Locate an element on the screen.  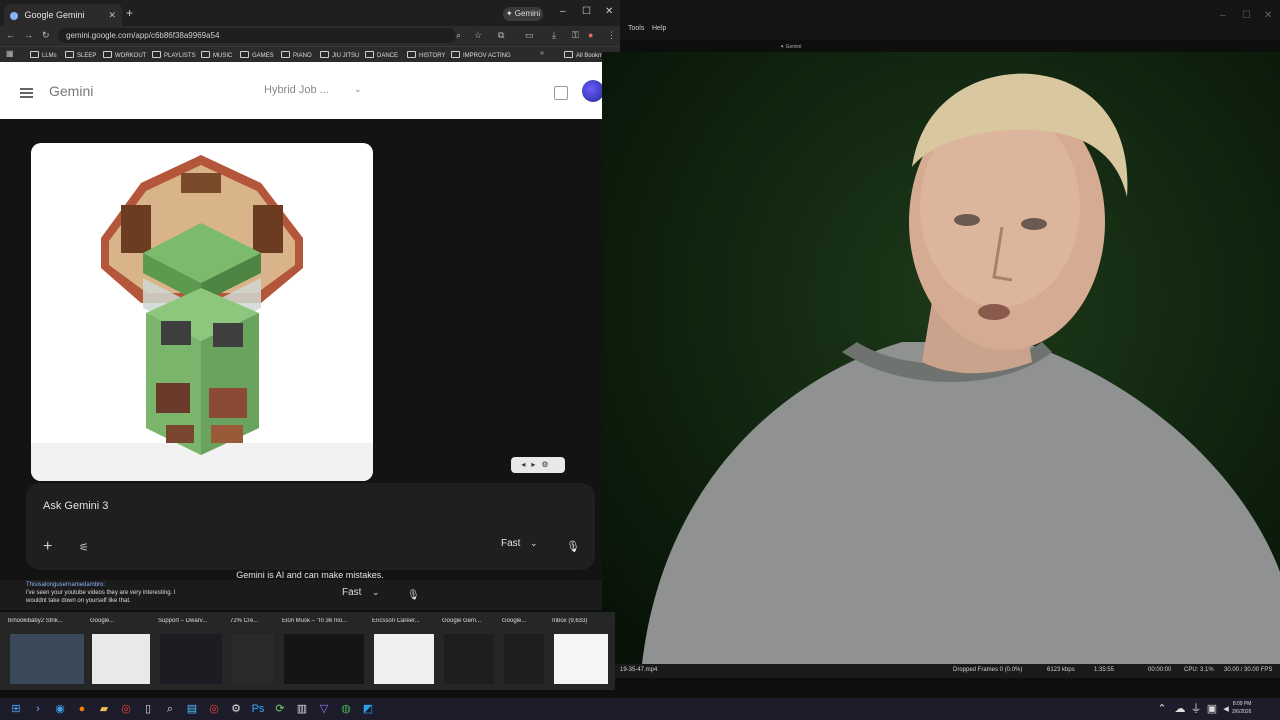
gemini-logo-text: Gemini is located at coordinates (71, 91).